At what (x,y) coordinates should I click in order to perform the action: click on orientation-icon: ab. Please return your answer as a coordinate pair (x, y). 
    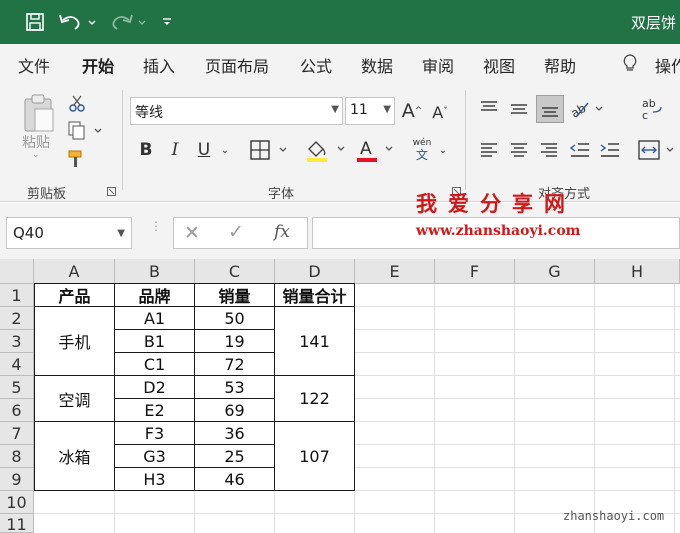
    Looking at the image, I should click on (588, 109).